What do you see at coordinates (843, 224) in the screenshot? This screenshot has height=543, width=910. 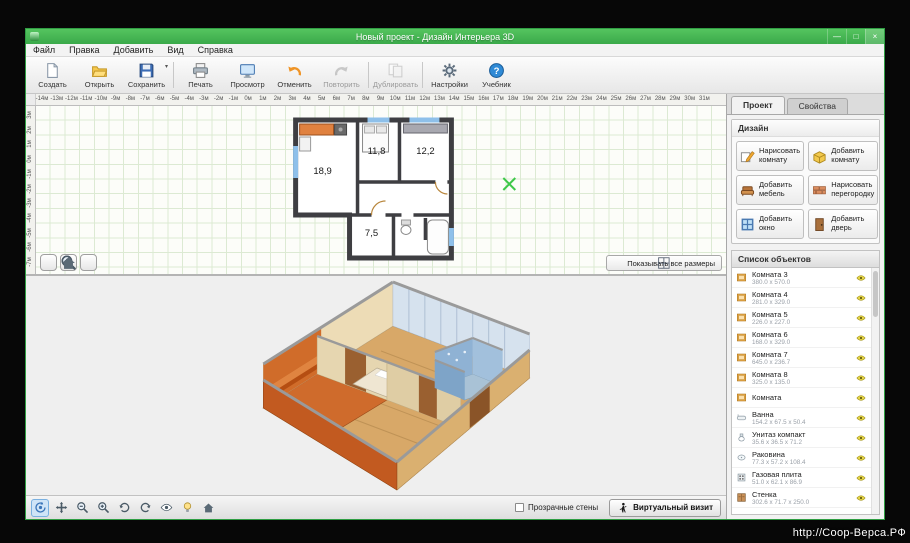 I see `add-door-button: Добавить дверь` at bounding box center [843, 224].